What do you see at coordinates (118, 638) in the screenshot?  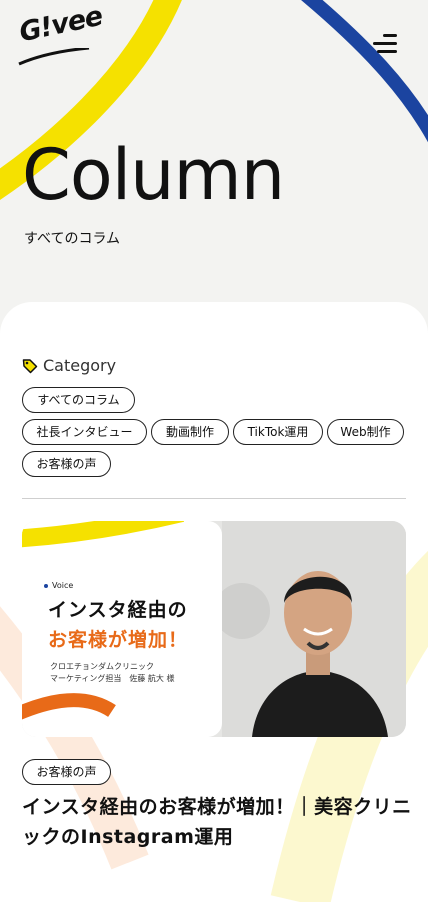 I see `thumbnail-headline-2: お客様が増加！` at bounding box center [118, 638].